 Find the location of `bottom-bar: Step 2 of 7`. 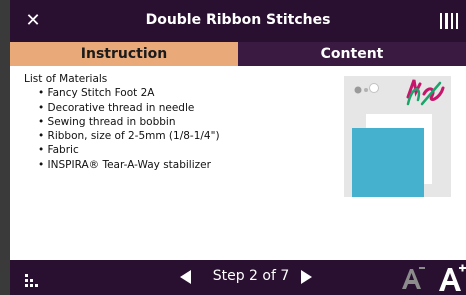

bottom-bar: Step 2 of 7 is located at coordinates (238, 277).